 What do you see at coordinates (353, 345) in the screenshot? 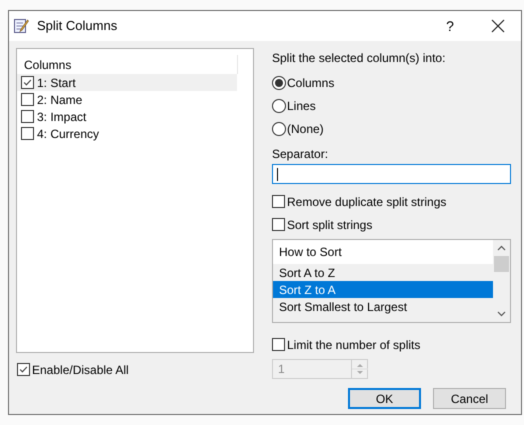
I see `checkbox-label: Limit the number of splits` at bounding box center [353, 345].